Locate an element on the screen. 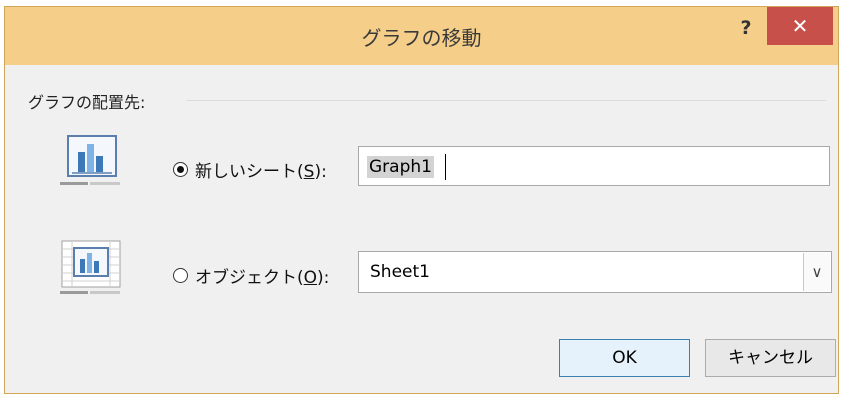 The width and height of the screenshot is (842, 399). object-sheet-value: Sheet1 is located at coordinates (400, 272).